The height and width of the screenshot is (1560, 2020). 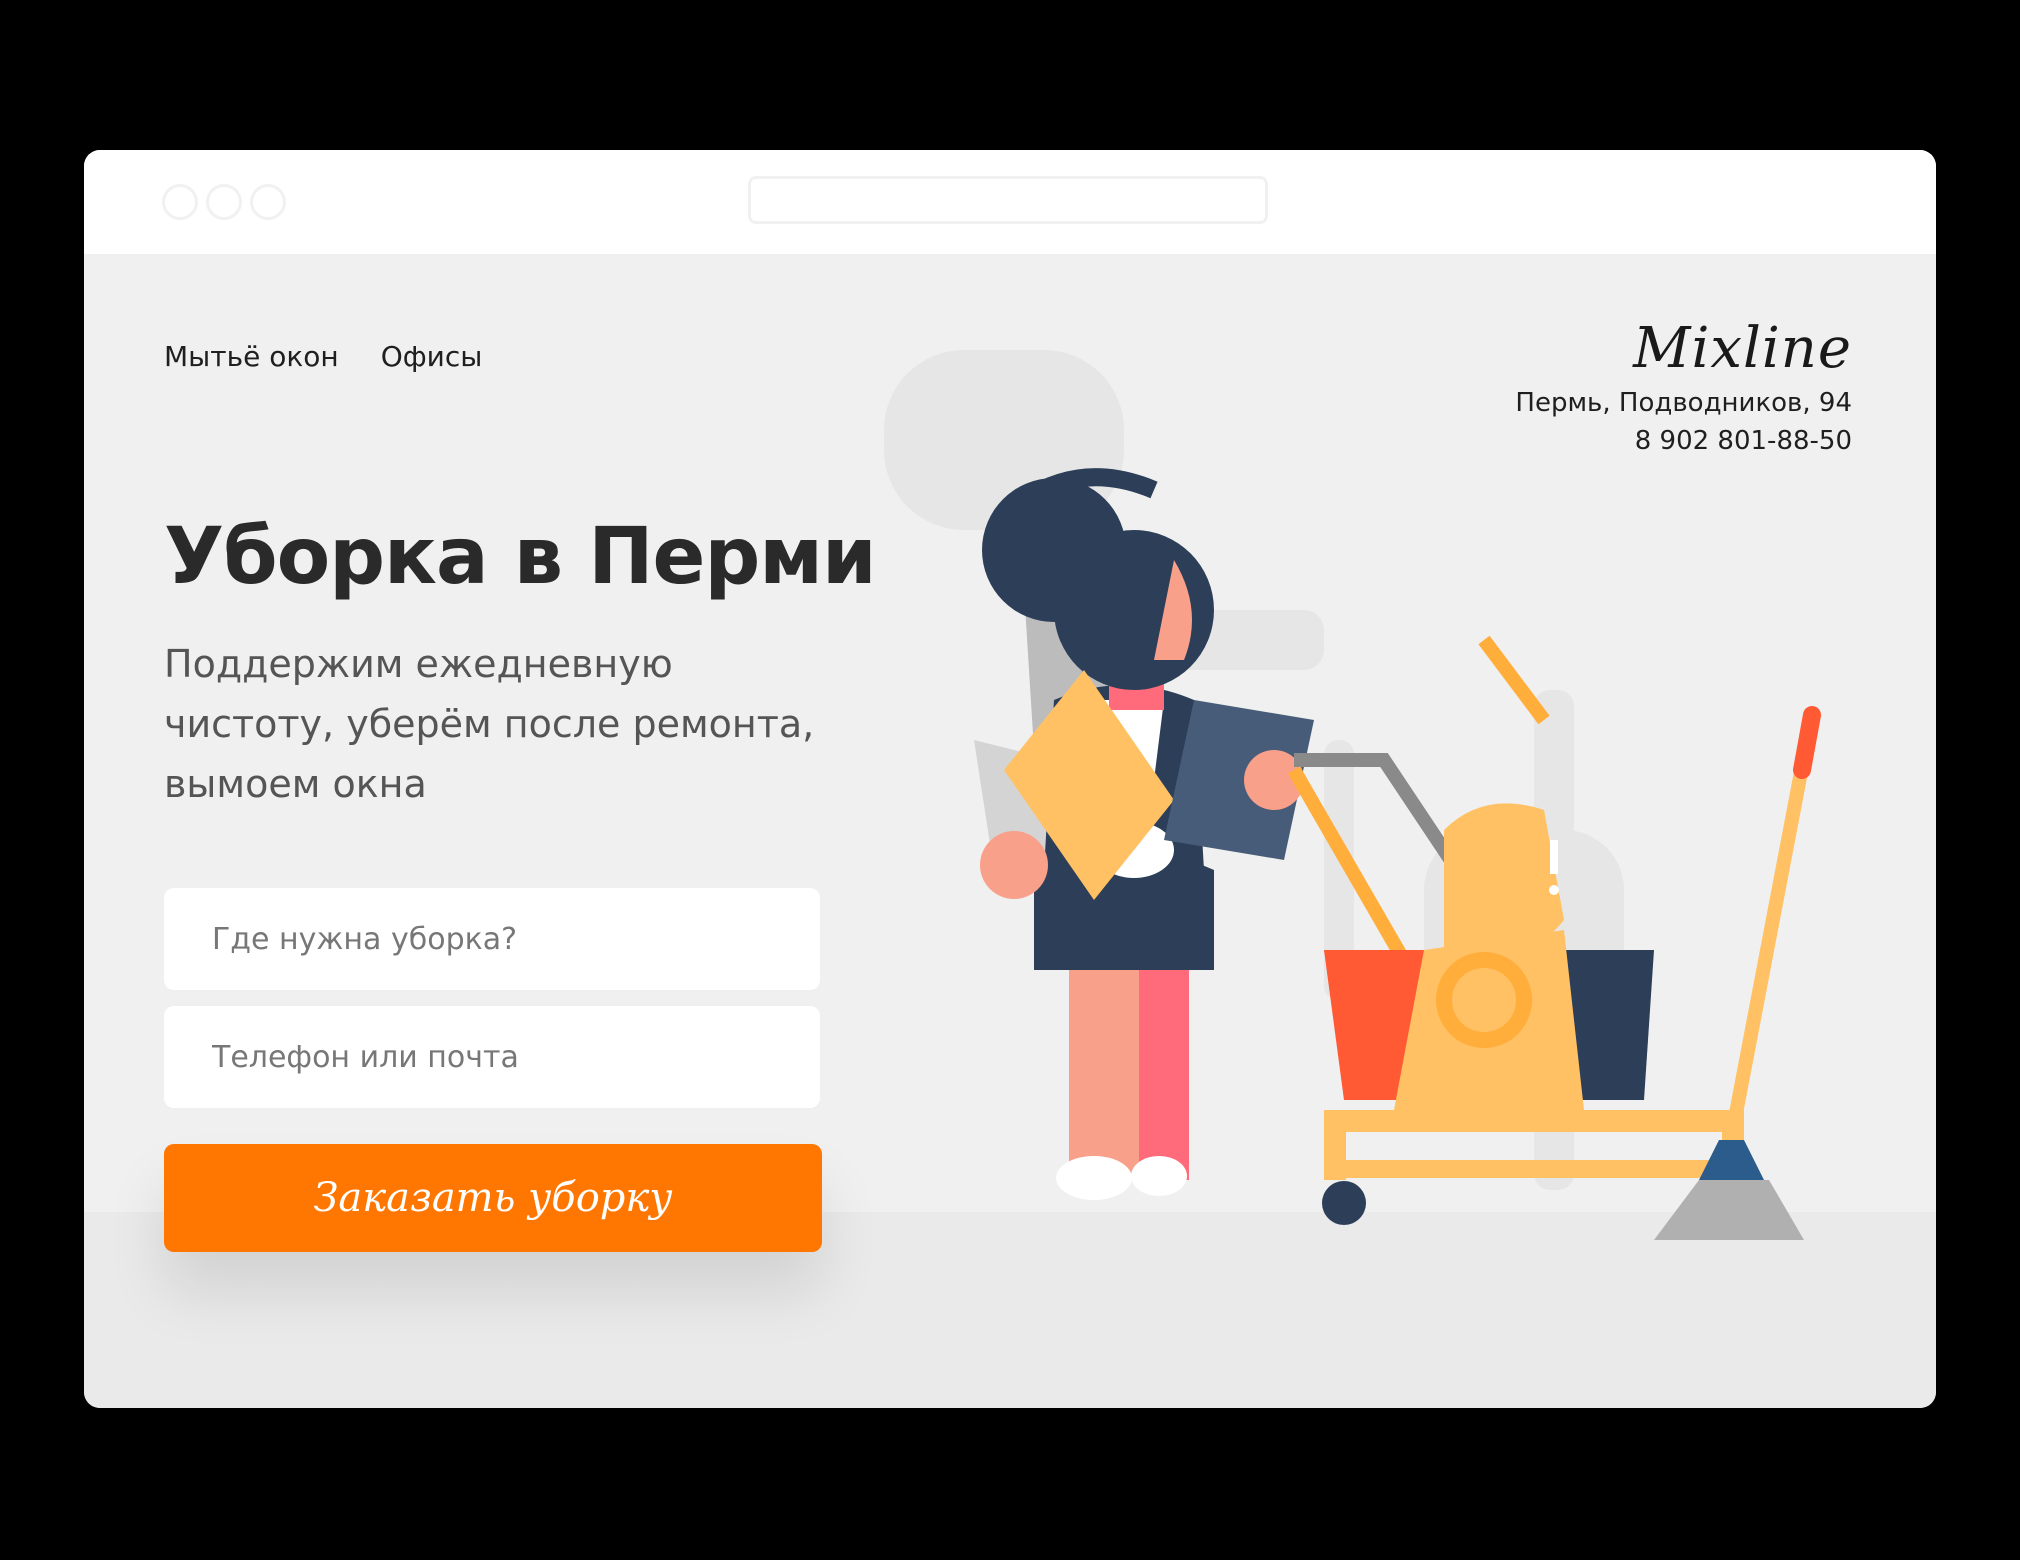 What do you see at coordinates (1344, 1203) in the screenshot?
I see `cart-wheel` at bounding box center [1344, 1203].